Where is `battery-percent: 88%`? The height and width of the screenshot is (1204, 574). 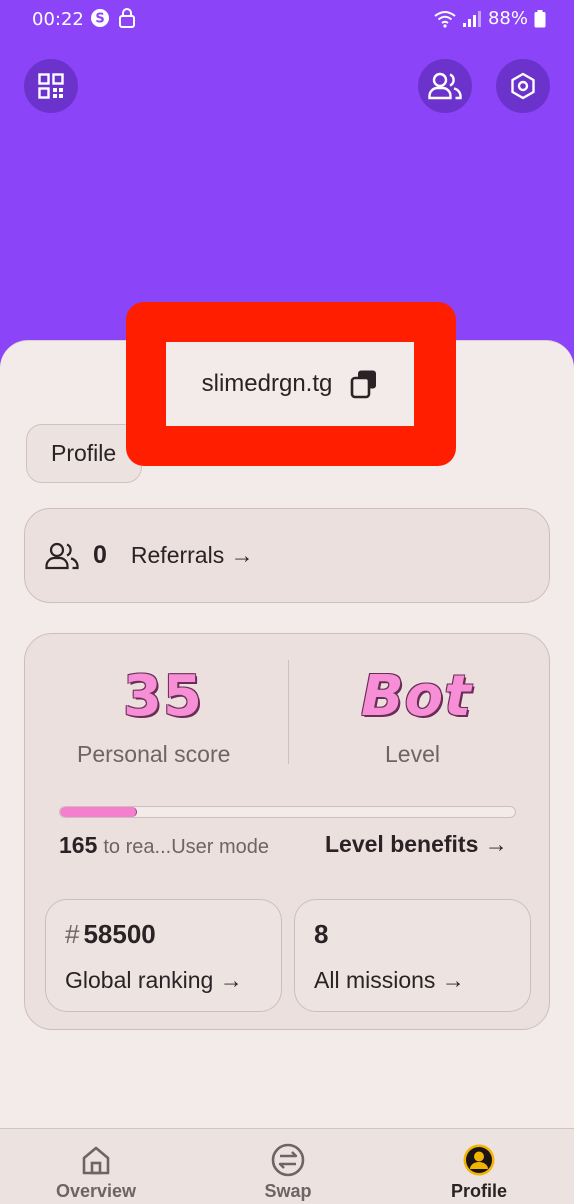 battery-percent: 88% is located at coordinates (507, 18).